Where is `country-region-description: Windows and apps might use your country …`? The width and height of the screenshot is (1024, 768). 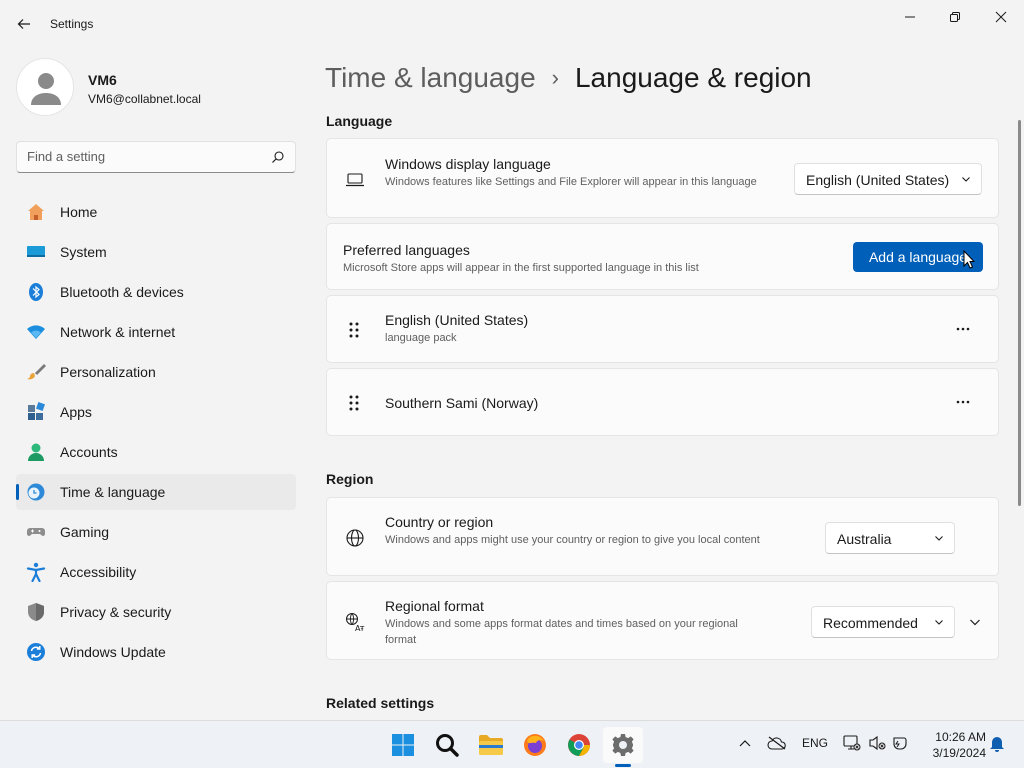
country-region-description: Windows and apps might use your country … is located at coordinates (572, 540).